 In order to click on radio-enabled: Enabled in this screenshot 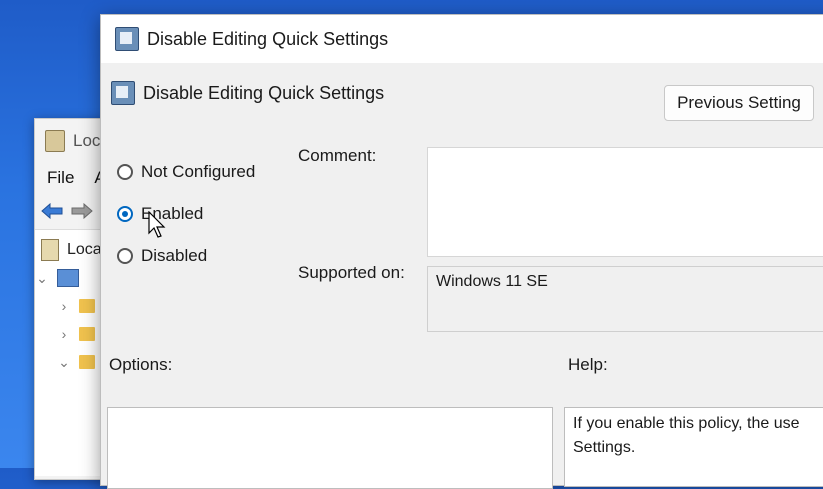, I will do `click(186, 214)`.